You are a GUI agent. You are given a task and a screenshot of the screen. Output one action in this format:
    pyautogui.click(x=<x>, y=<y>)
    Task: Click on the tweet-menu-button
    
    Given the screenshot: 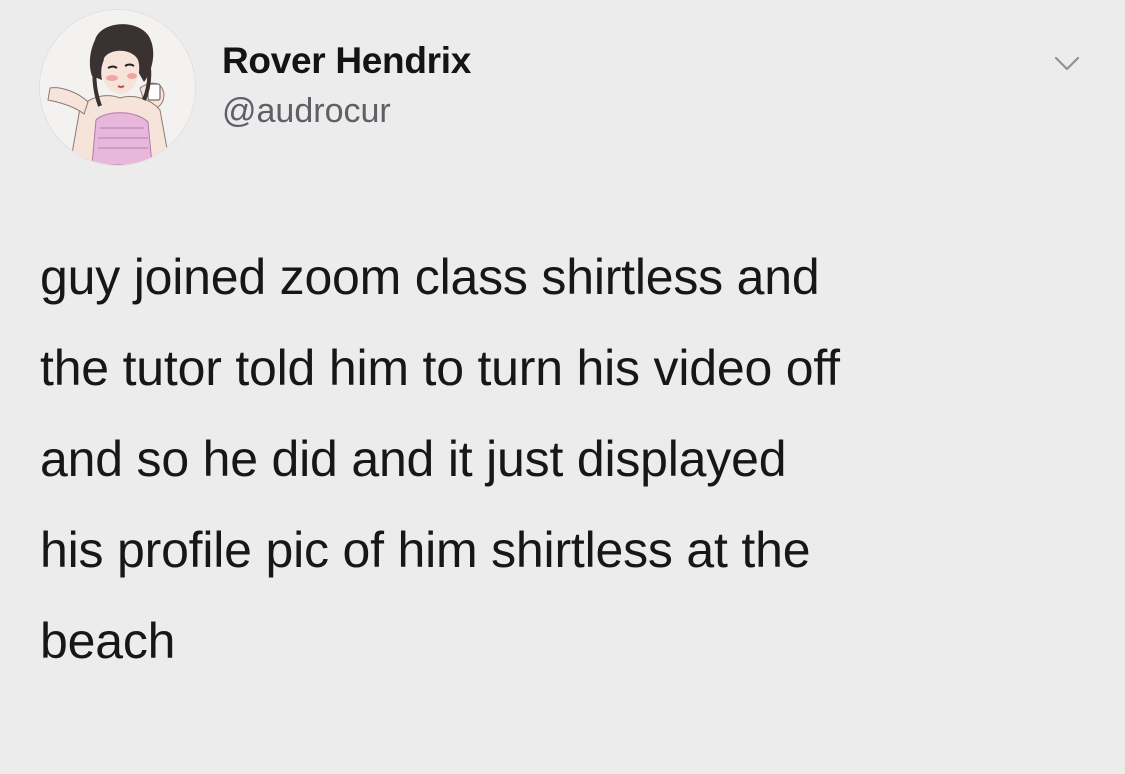 What is the action you would take?
    pyautogui.click(x=1067, y=64)
    